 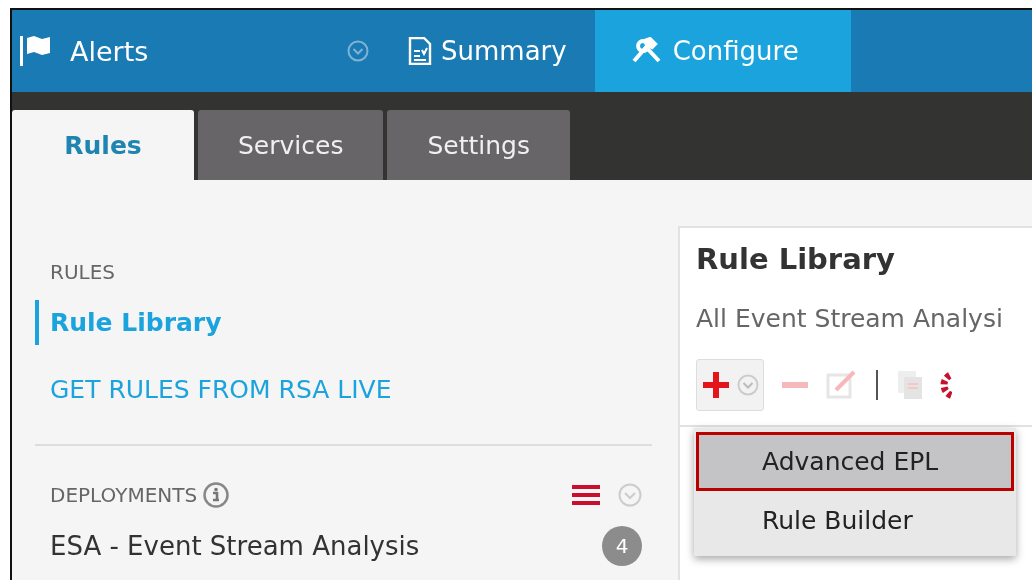 What do you see at coordinates (910, 385) in the screenshot?
I see `copy-icon` at bounding box center [910, 385].